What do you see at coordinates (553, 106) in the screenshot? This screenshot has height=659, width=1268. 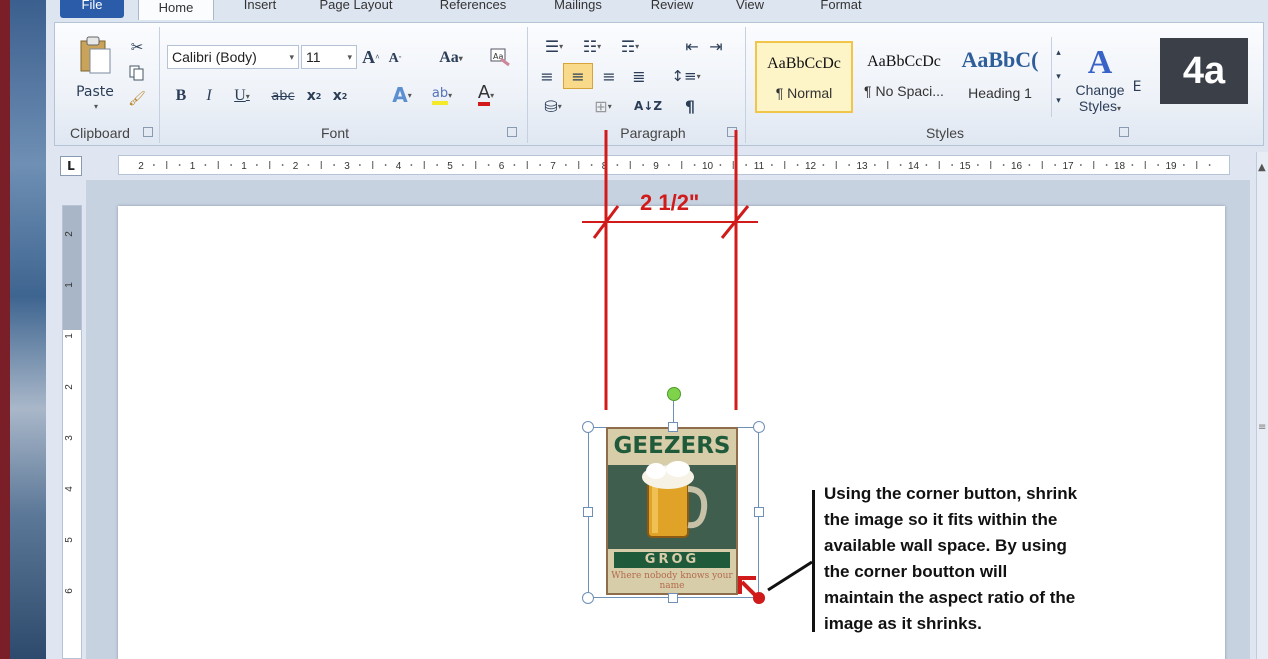 I see `shading-icon: ⛁ ▾` at bounding box center [553, 106].